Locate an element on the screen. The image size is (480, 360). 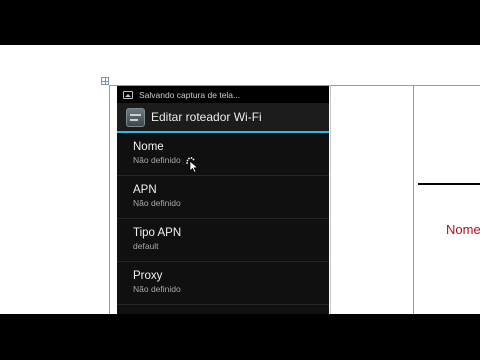
preference-title: Proxy is located at coordinates (148, 276).